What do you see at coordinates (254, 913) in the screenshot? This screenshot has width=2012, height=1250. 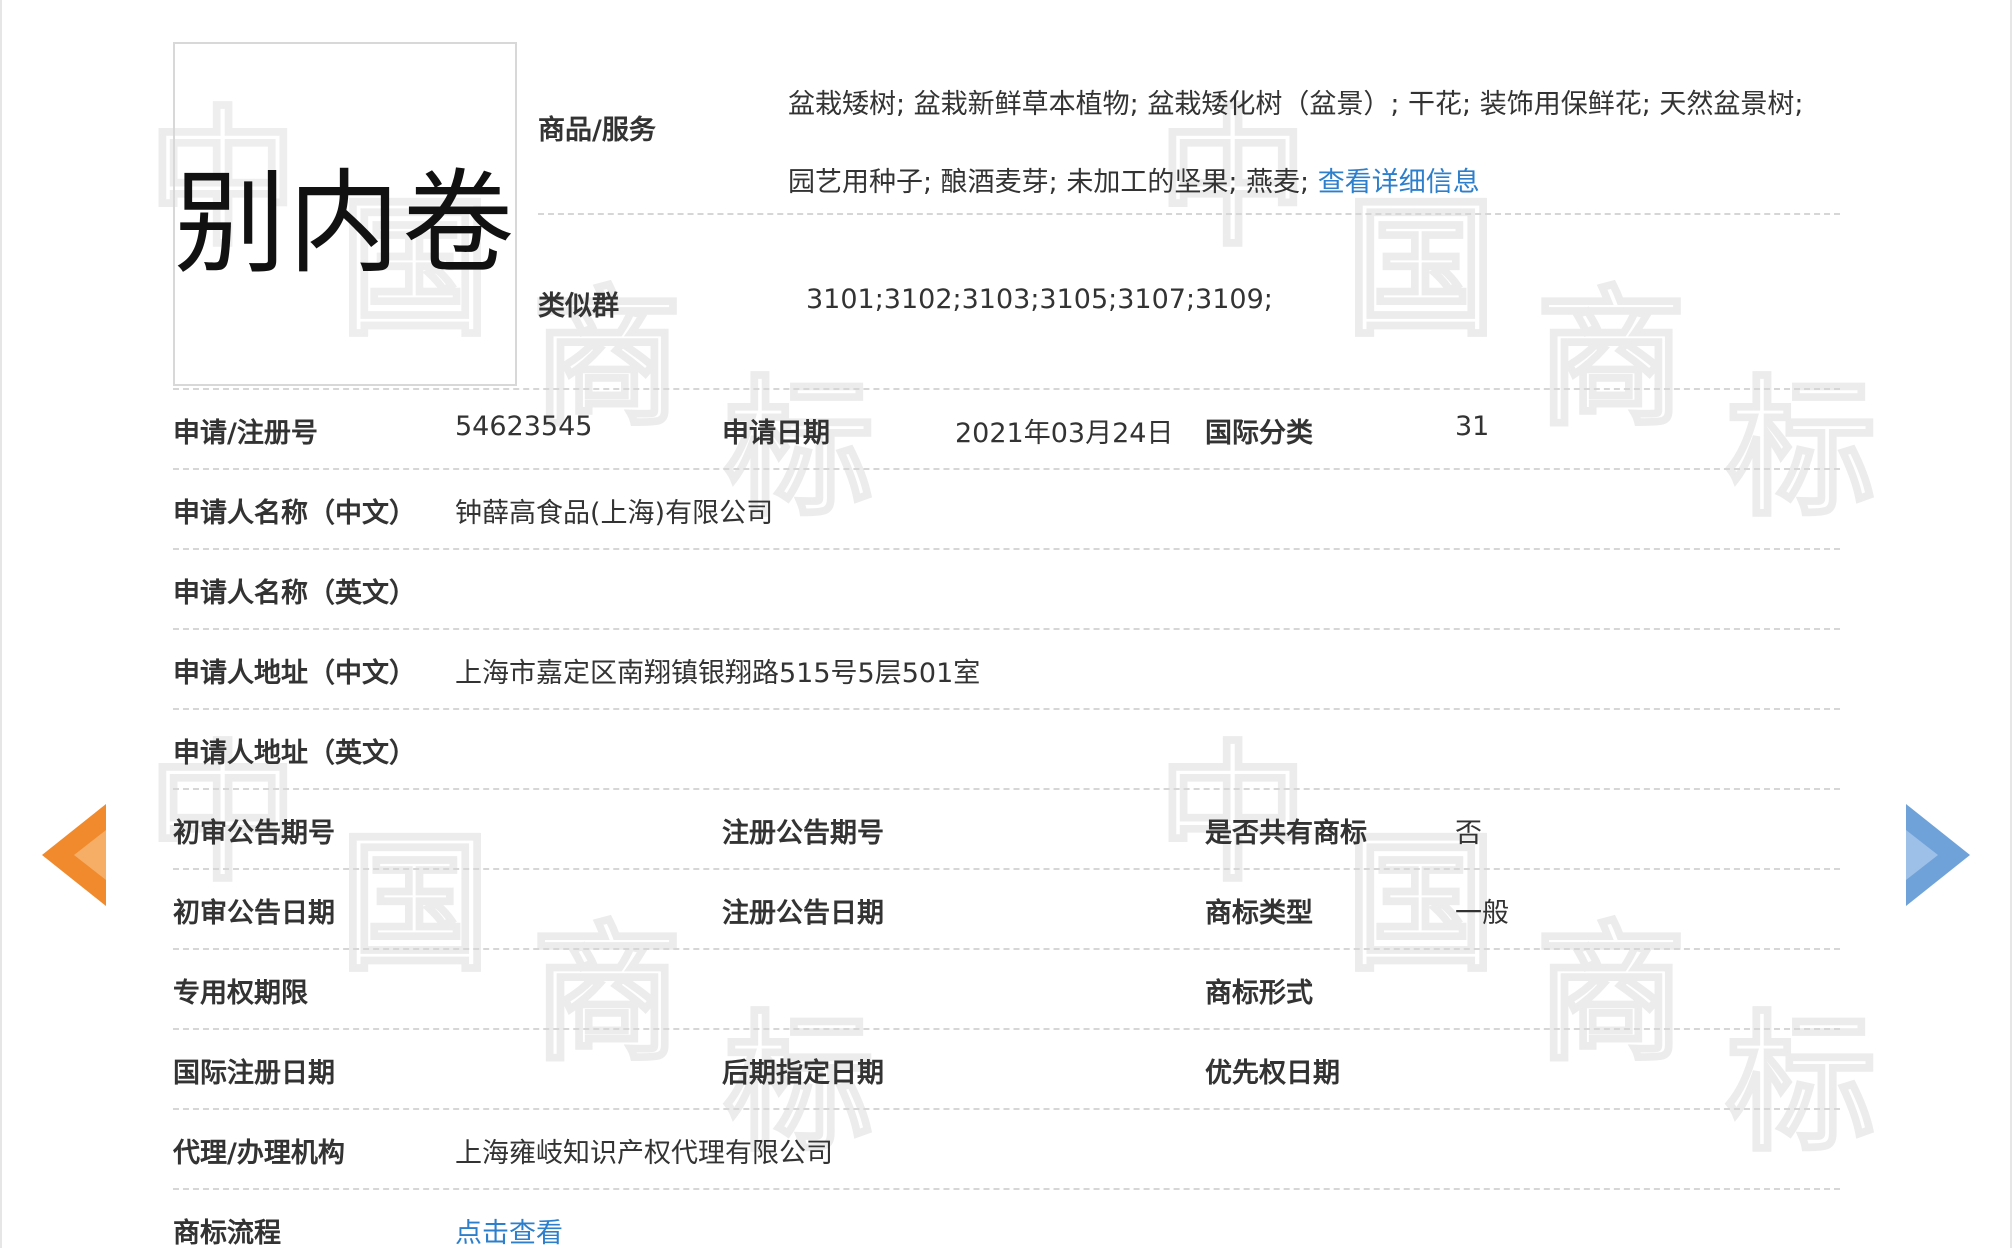 I see `prelim-date-label: 初审公告日期` at bounding box center [254, 913].